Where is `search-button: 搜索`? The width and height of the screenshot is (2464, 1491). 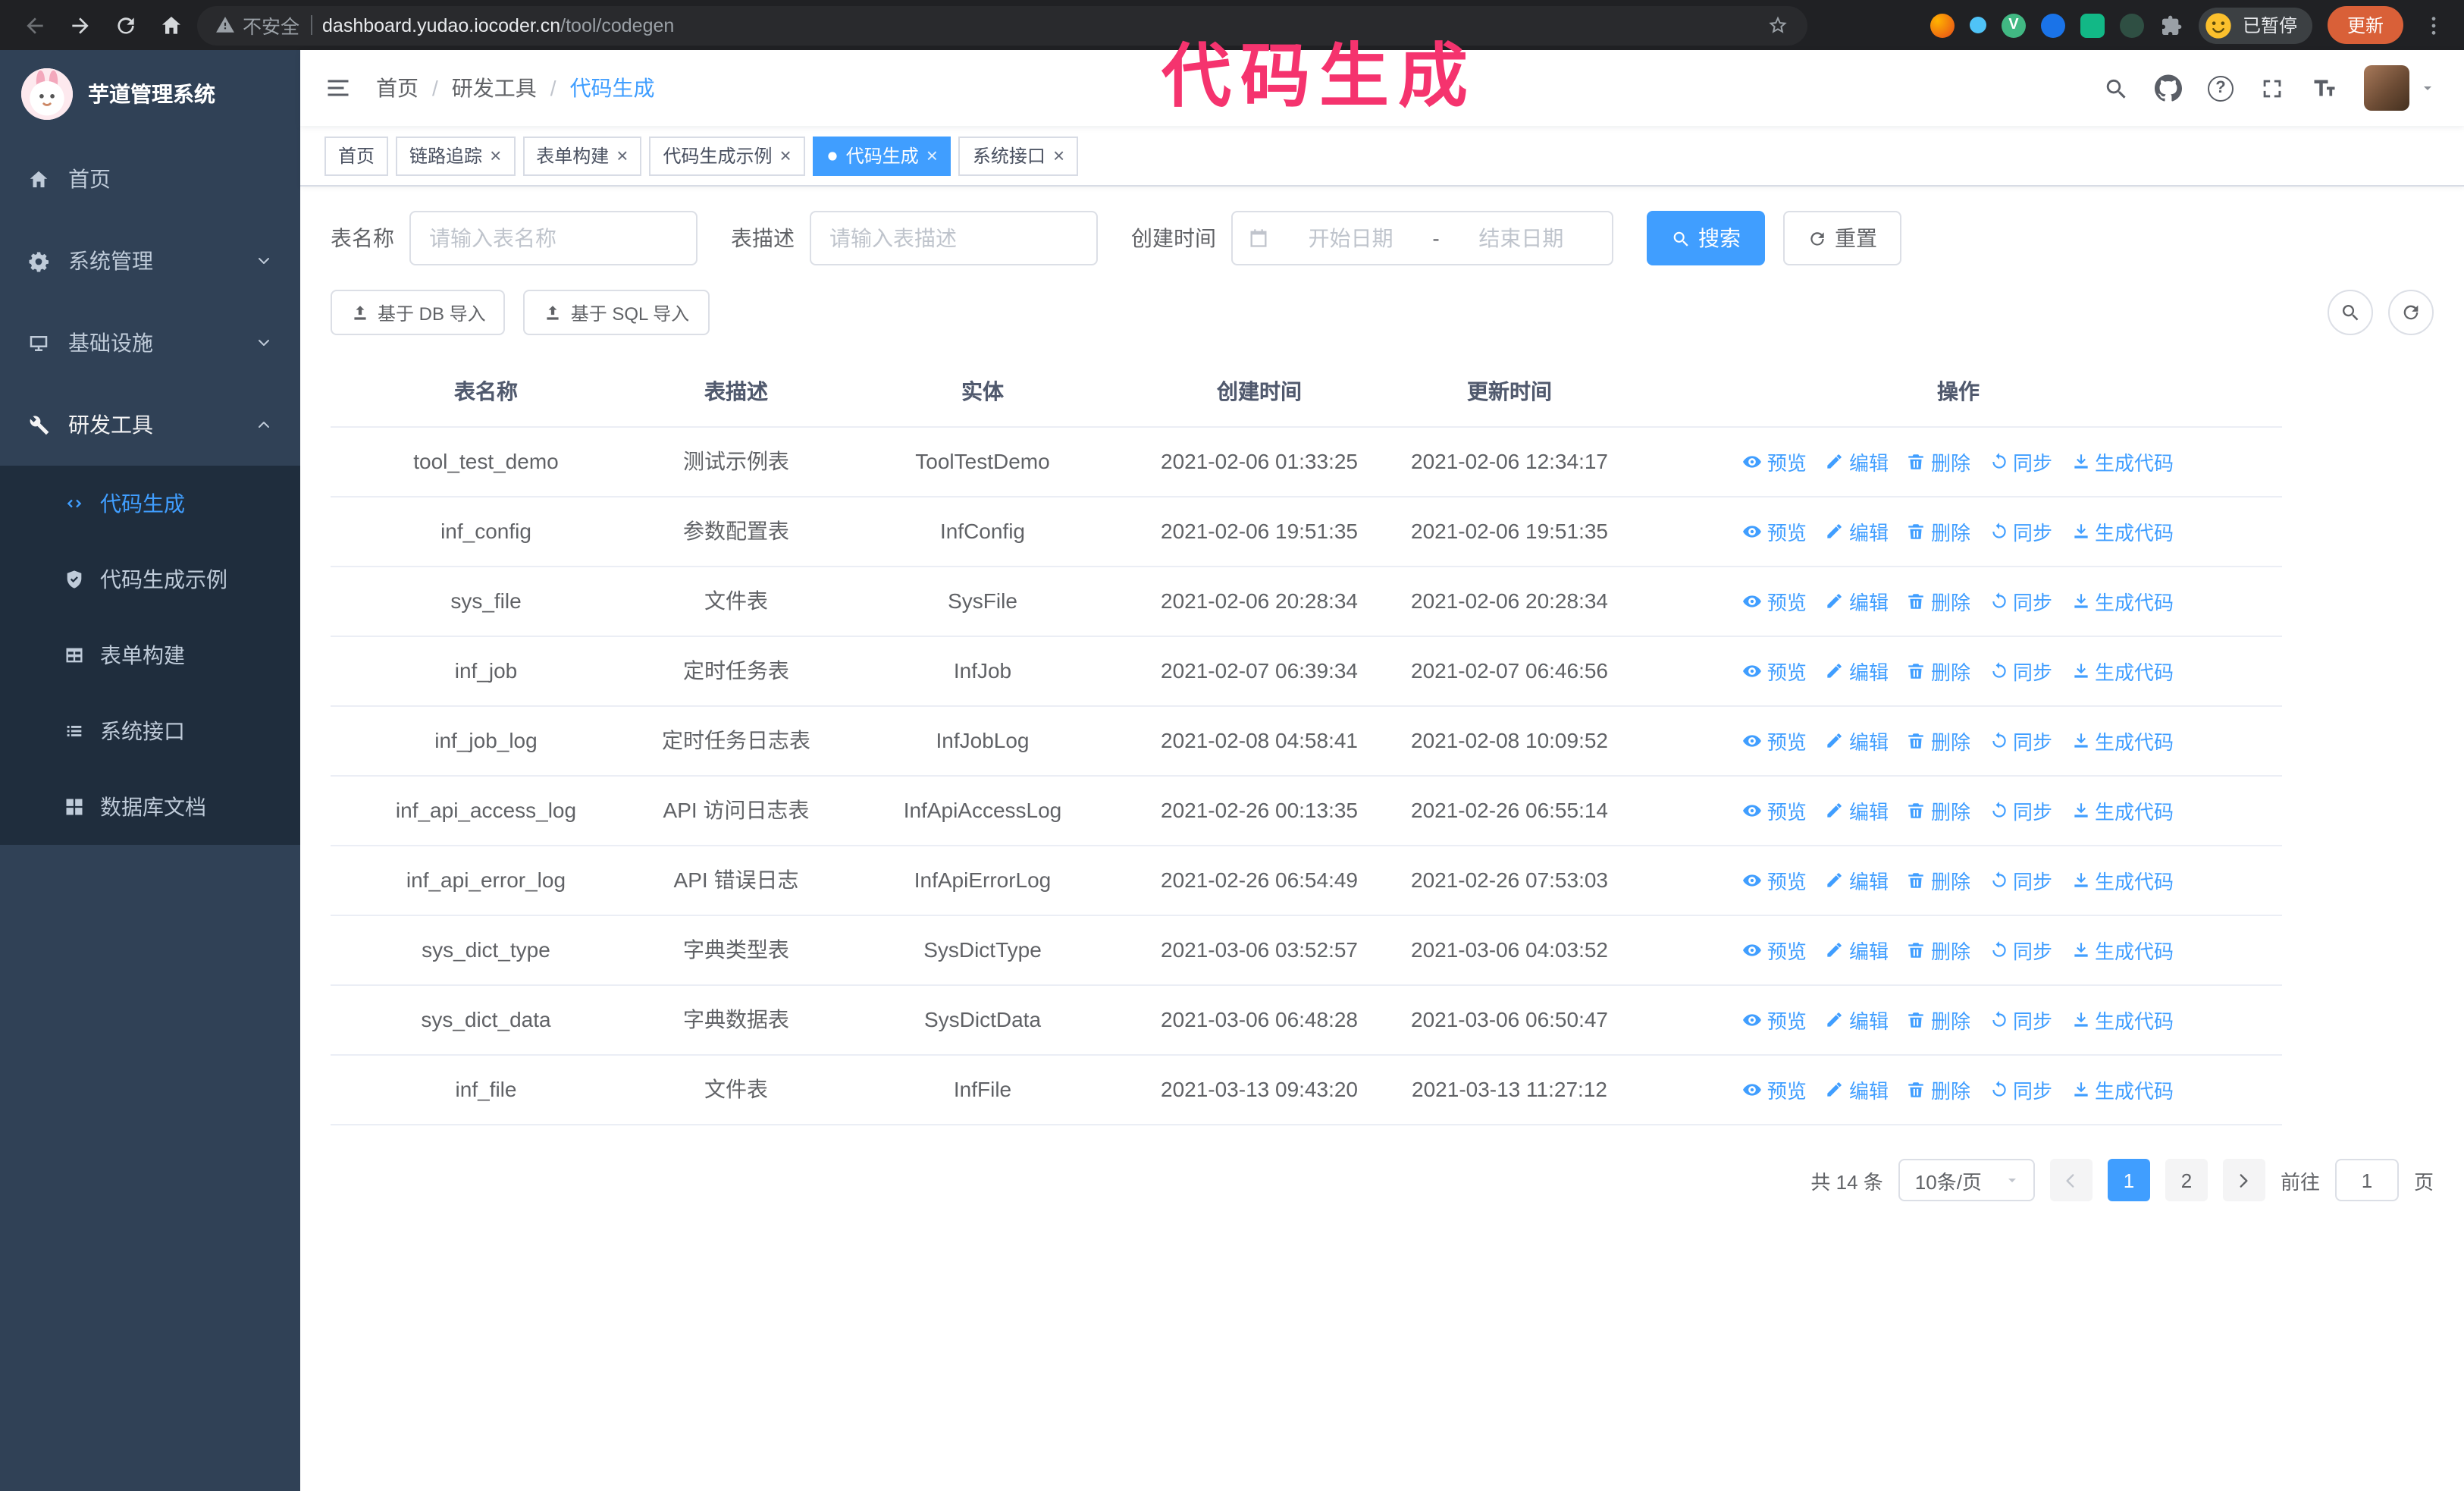
search-button: 搜索 is located at coordinates (1706, 238).